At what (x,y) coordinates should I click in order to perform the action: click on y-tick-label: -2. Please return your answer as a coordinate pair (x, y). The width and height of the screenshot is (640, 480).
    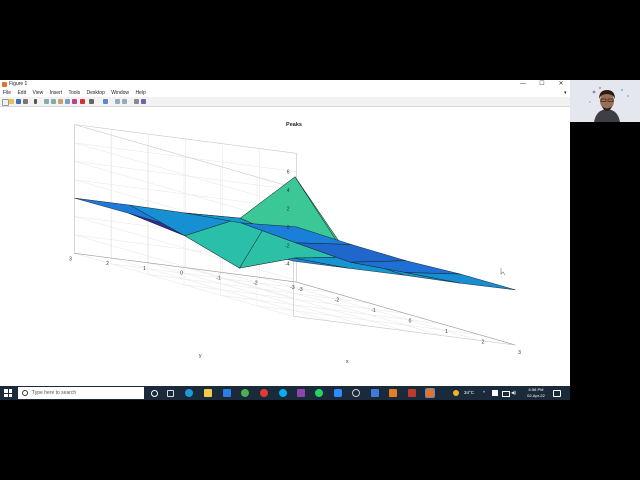
    Looking at the image, I should click on (255, 283).